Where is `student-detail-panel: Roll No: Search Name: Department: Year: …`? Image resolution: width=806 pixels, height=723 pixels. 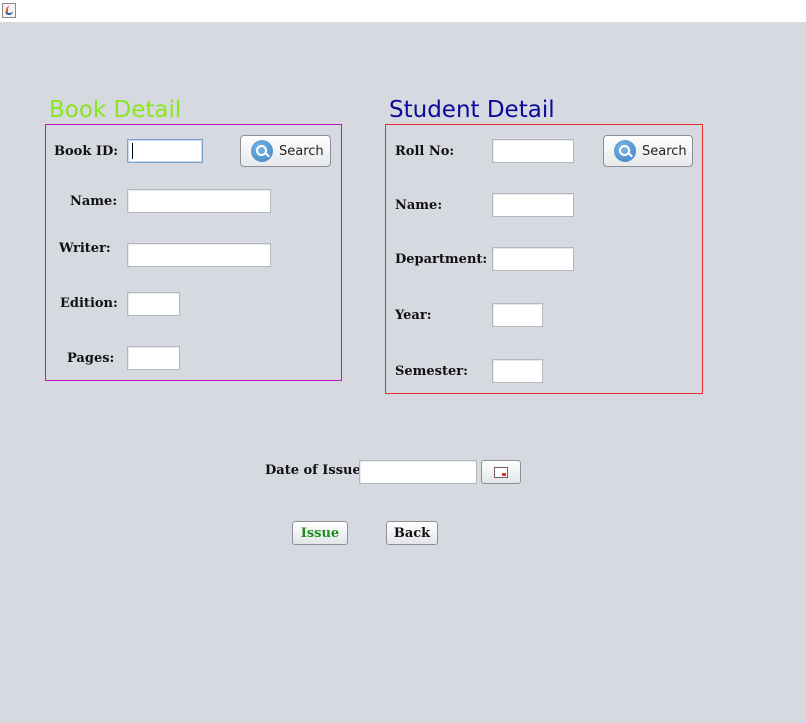
student-detail-panel: Roll No: Search Name: Department: Year: … is located at coordinates (544, 259).